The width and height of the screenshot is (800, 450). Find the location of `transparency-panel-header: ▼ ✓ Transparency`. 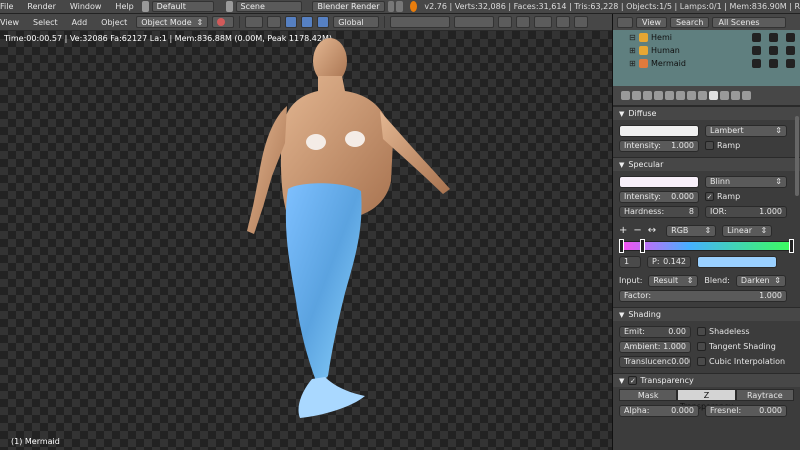

transparency-panel-header: ▼ ✓ Transparency is located at coordinates (706, 380).